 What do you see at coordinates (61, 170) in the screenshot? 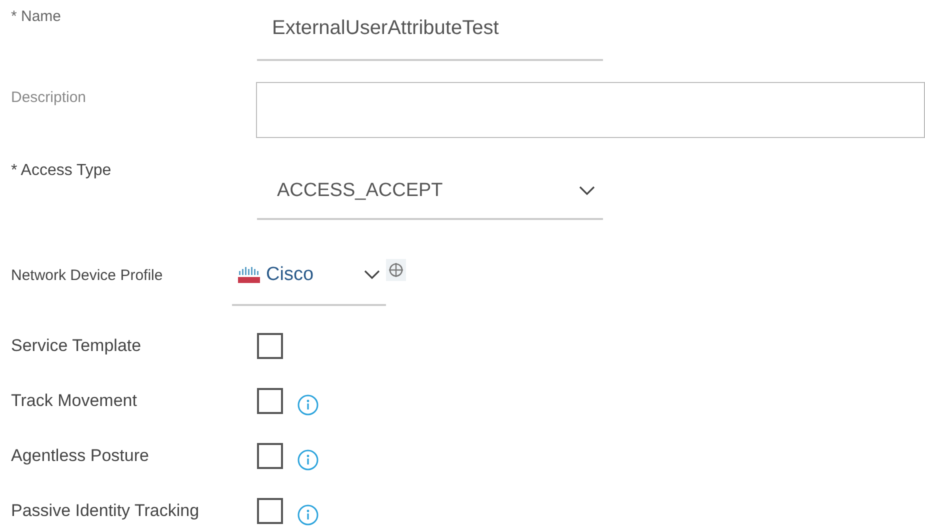
I see `field-label: * Access Type` at bounding box center [61, 170].